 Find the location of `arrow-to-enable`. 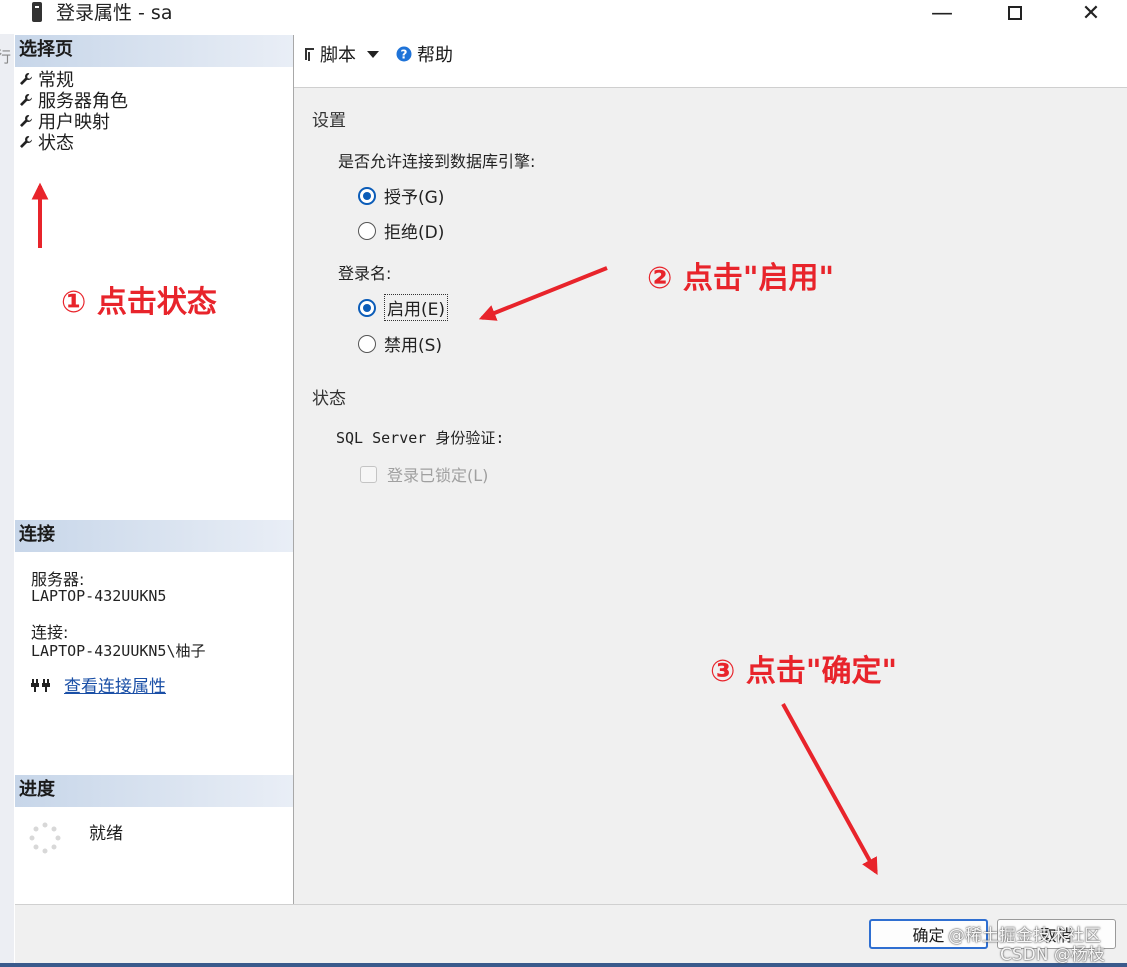

arrow-to-enable is located at coordinates (543, 293).